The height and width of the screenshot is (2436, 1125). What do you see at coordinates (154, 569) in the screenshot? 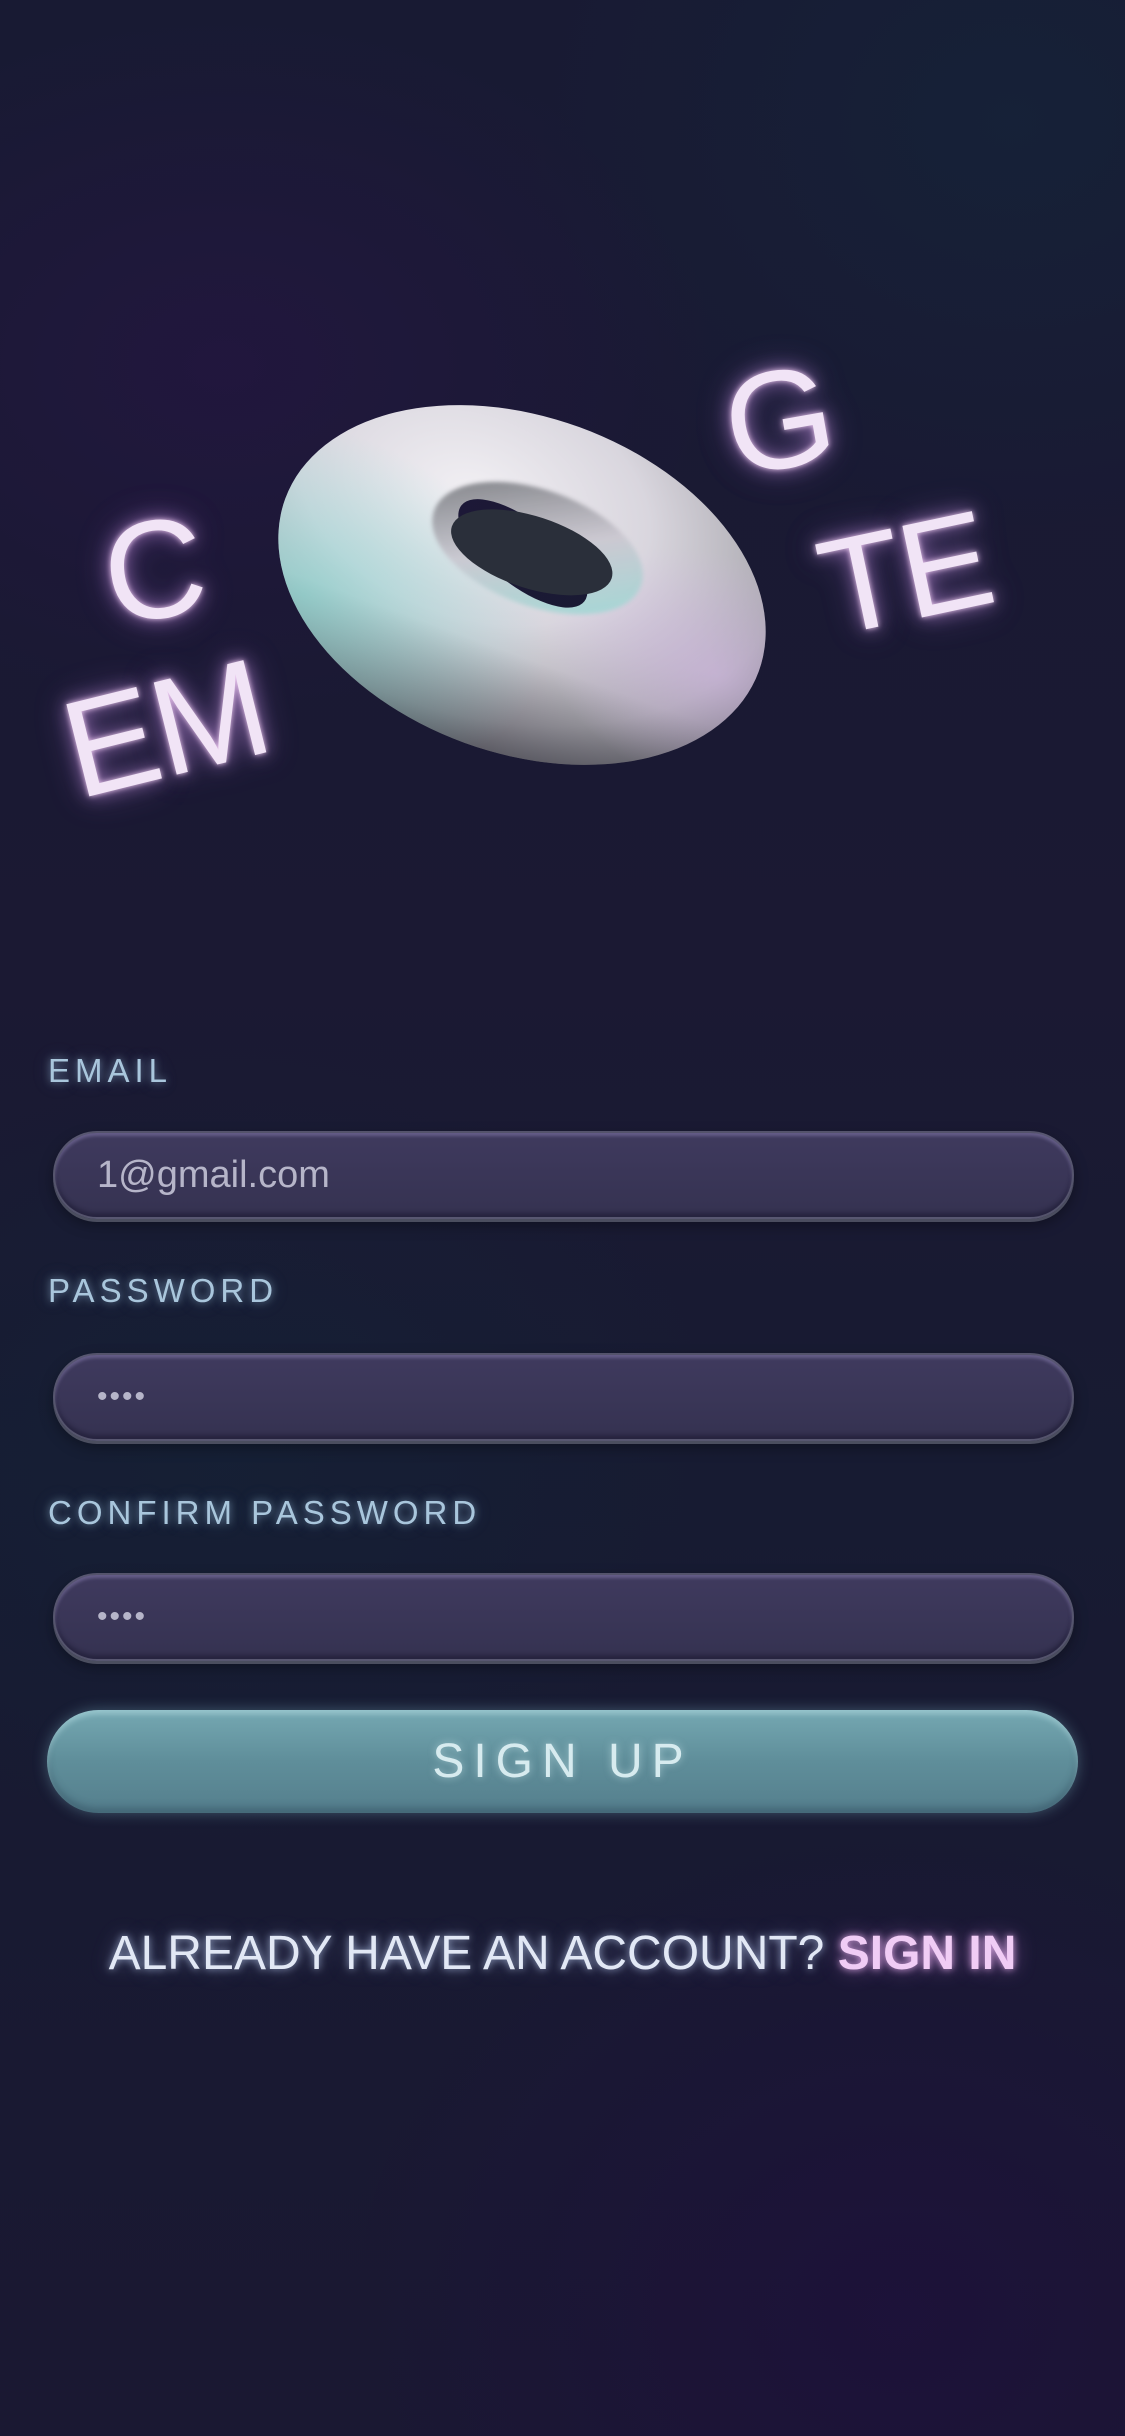
I see `logo-letter-c: C` at bounding box center [154, 569].